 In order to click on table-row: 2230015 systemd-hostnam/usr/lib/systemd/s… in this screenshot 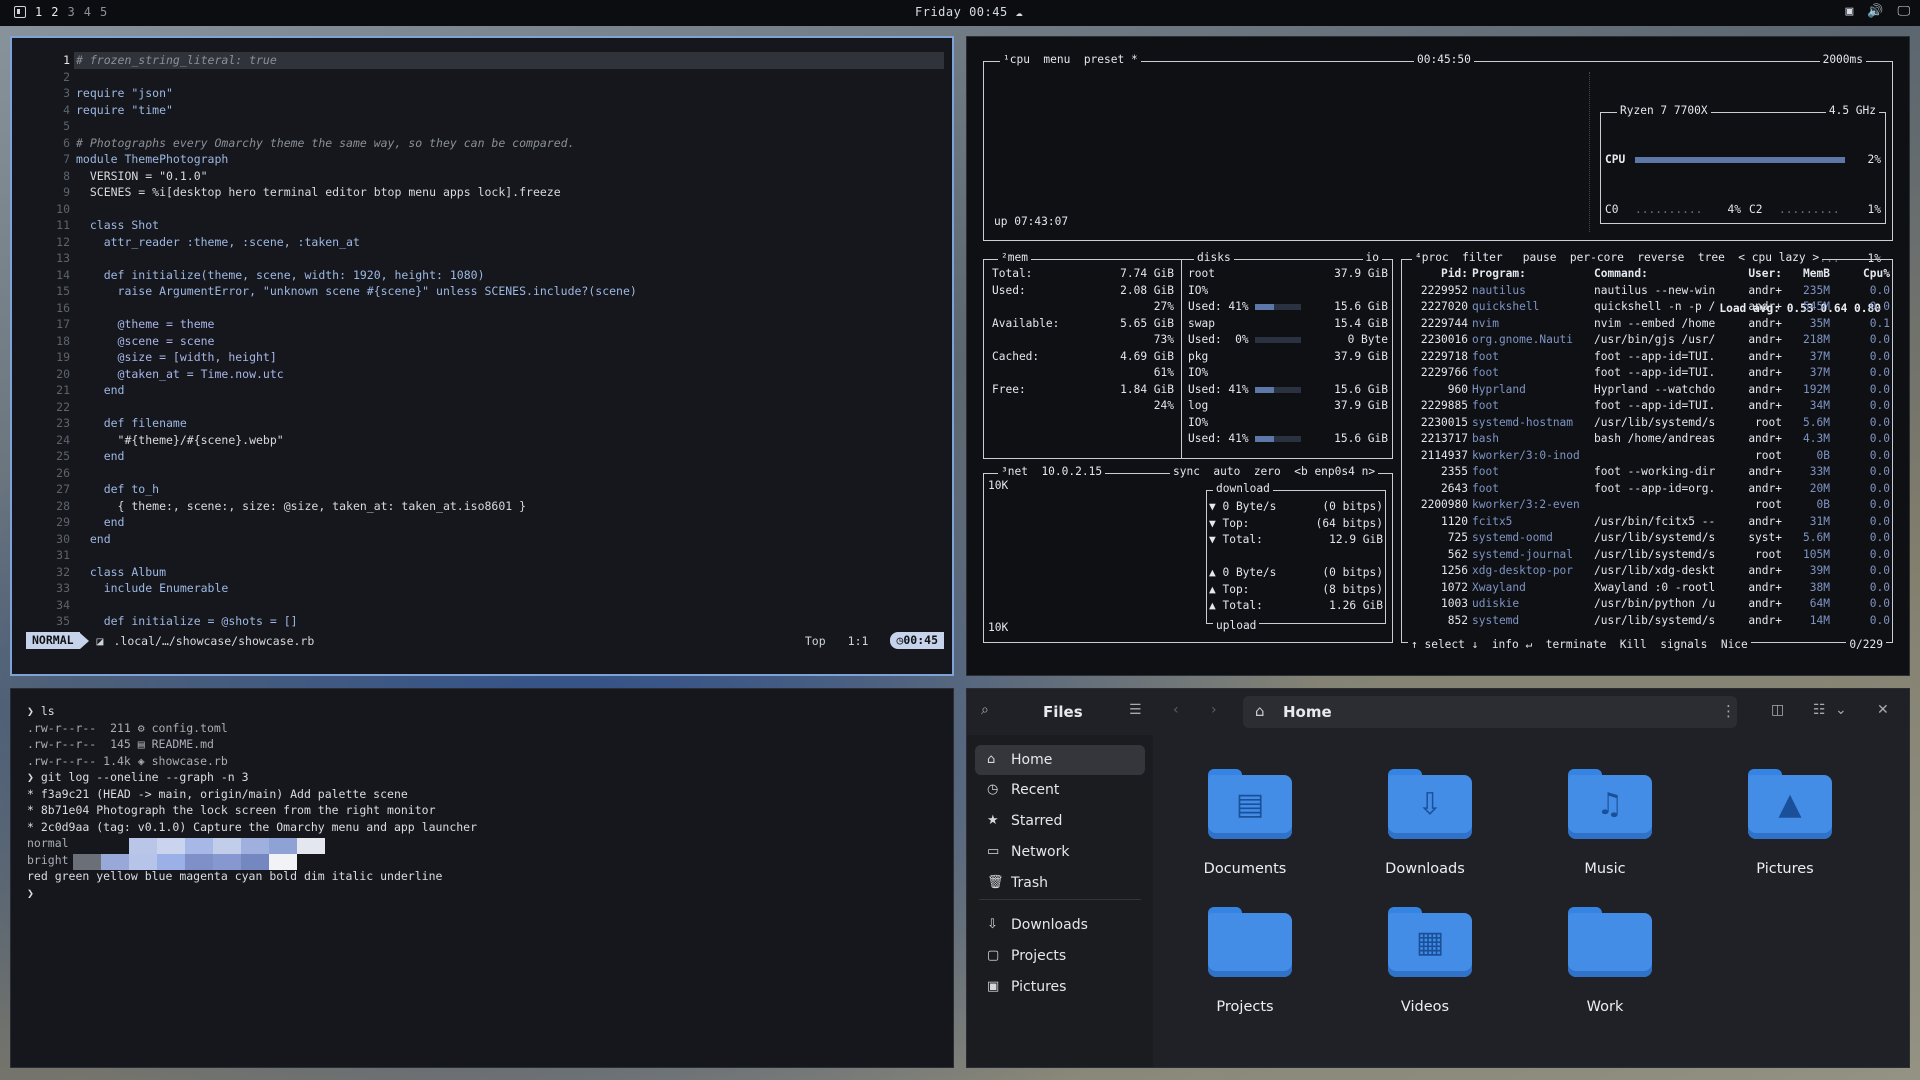, I will do `click(1647, 423)`.